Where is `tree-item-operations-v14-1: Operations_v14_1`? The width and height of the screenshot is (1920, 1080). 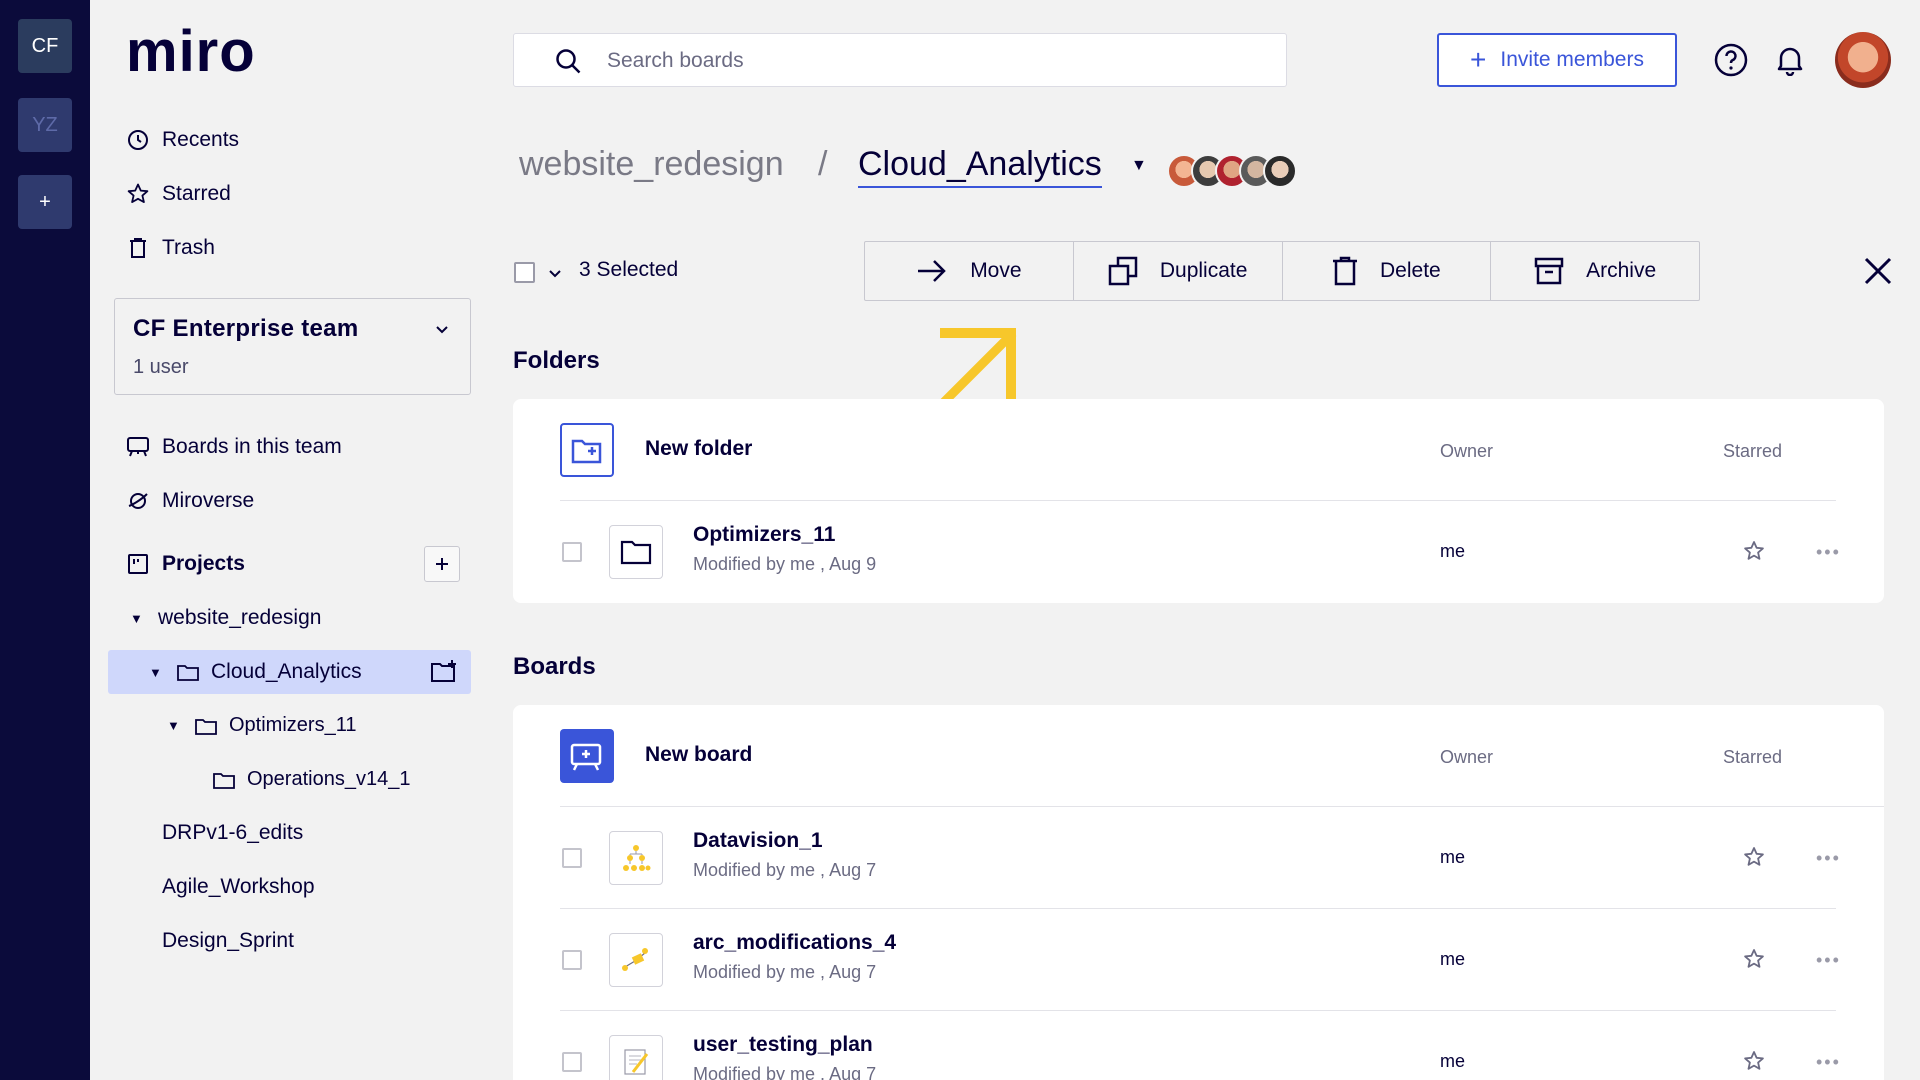
tree-item-operations-v14-1: Operations_v14_1 is located at coordinates (311, 779).